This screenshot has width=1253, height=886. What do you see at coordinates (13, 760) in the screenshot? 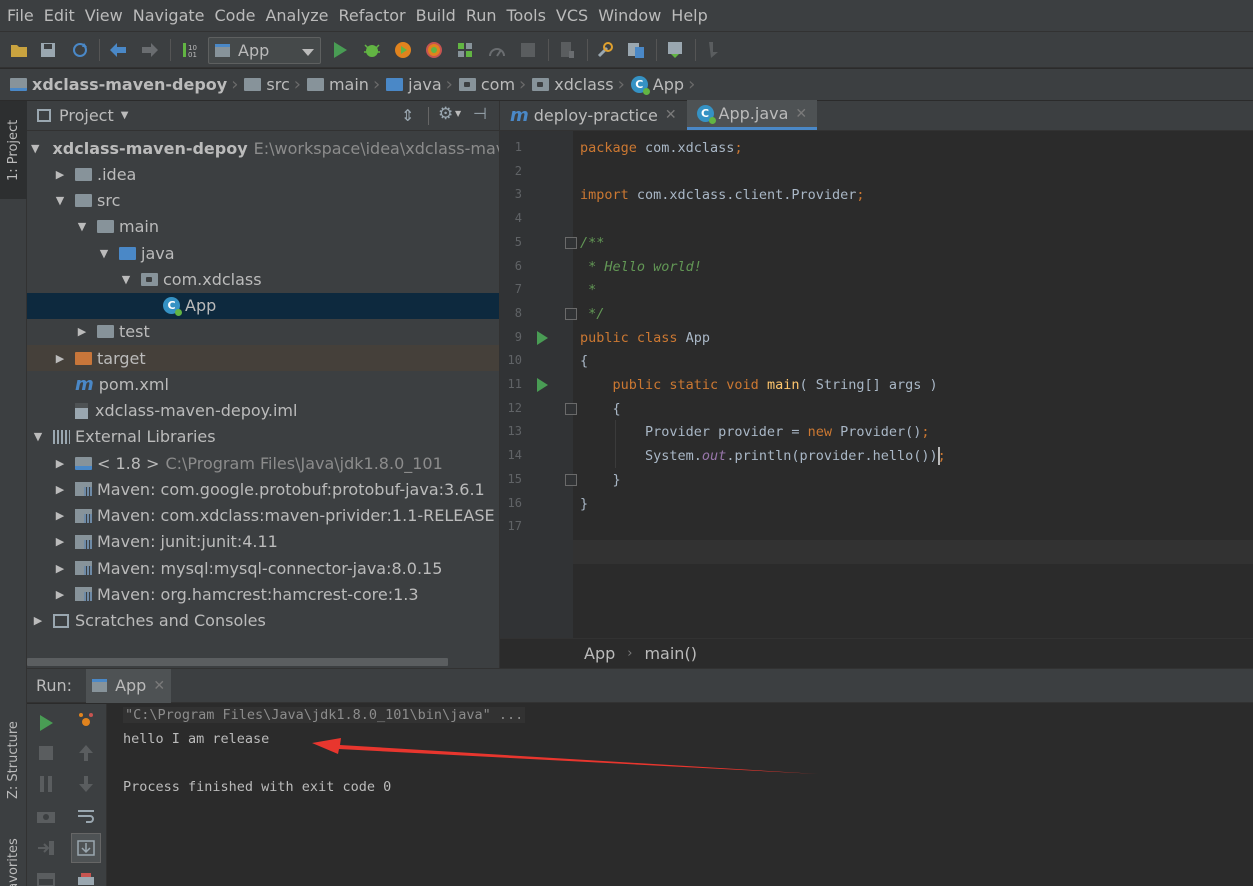
I see `tool-tab-structure: Z: Structure` at bounding box center [13, 760].